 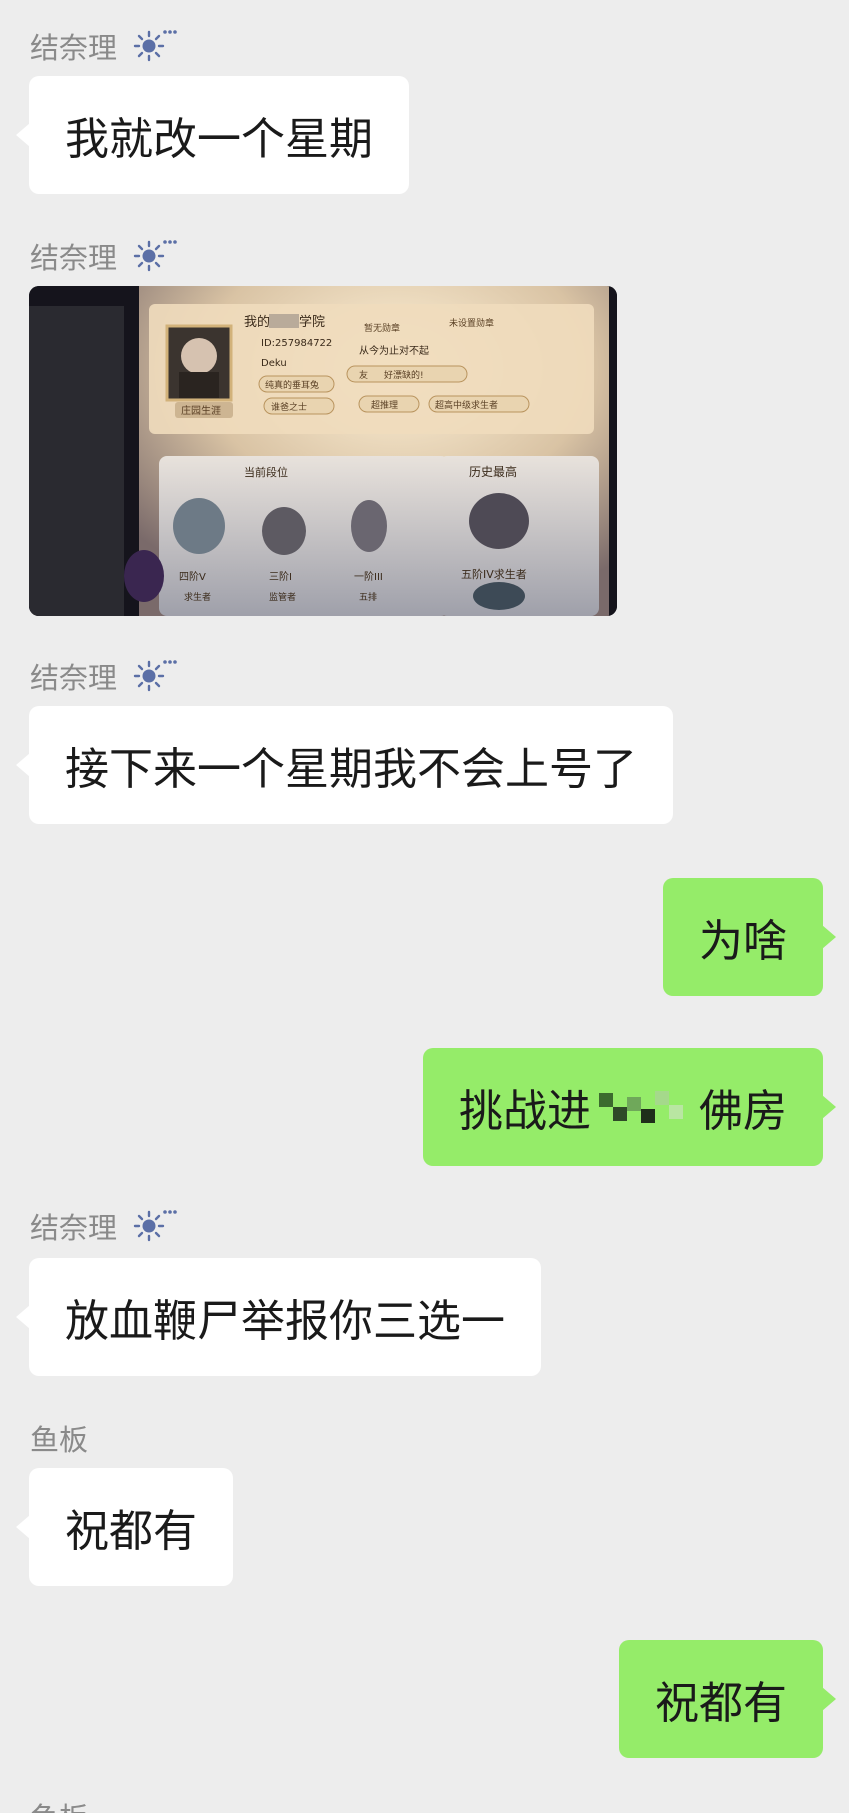 What do you see at coordinates (743, 1111) in the screenshot?
I see `message-text-after: 佛房` at bounding box center [743, 1111].